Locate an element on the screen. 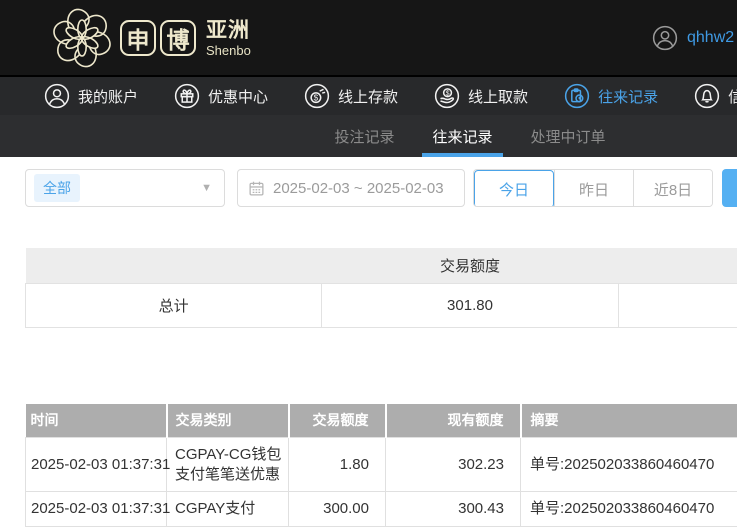 The image size is (737, 529). nav-item-deposit: $ 线上存款 is located at coordinates (351, 96).